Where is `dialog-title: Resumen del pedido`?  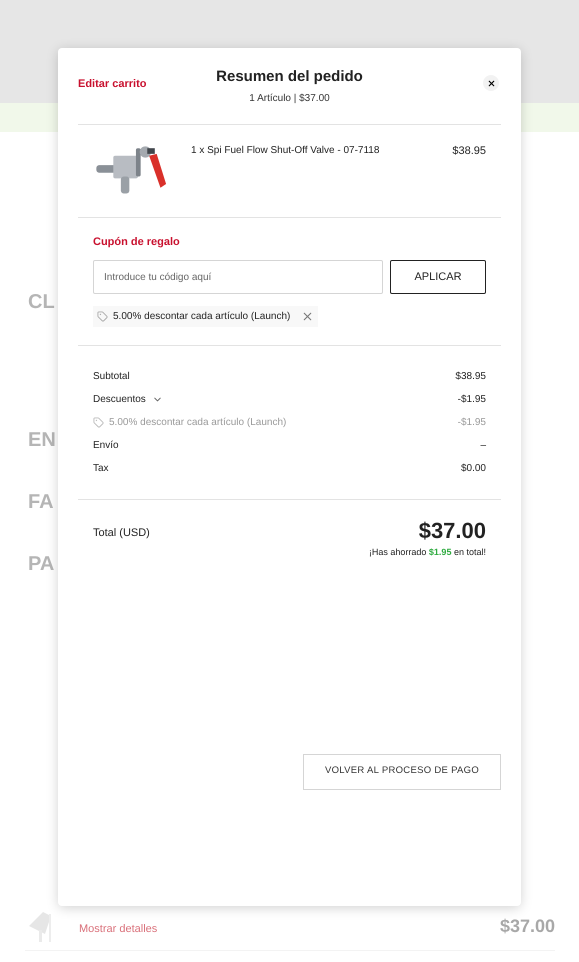 dialog-title: Resumen del pedido is located at coordinates (289, 77).